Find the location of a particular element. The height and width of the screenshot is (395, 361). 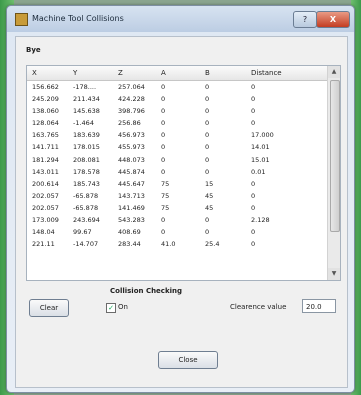

table-cell: 256.86 is located at coordinates (129, 123).